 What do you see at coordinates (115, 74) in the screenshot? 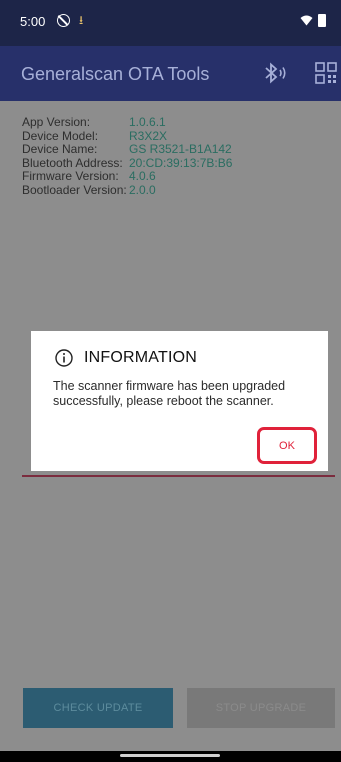
I see `app-title: Generalscan OTA Tools` at bounding box center [115, 74].